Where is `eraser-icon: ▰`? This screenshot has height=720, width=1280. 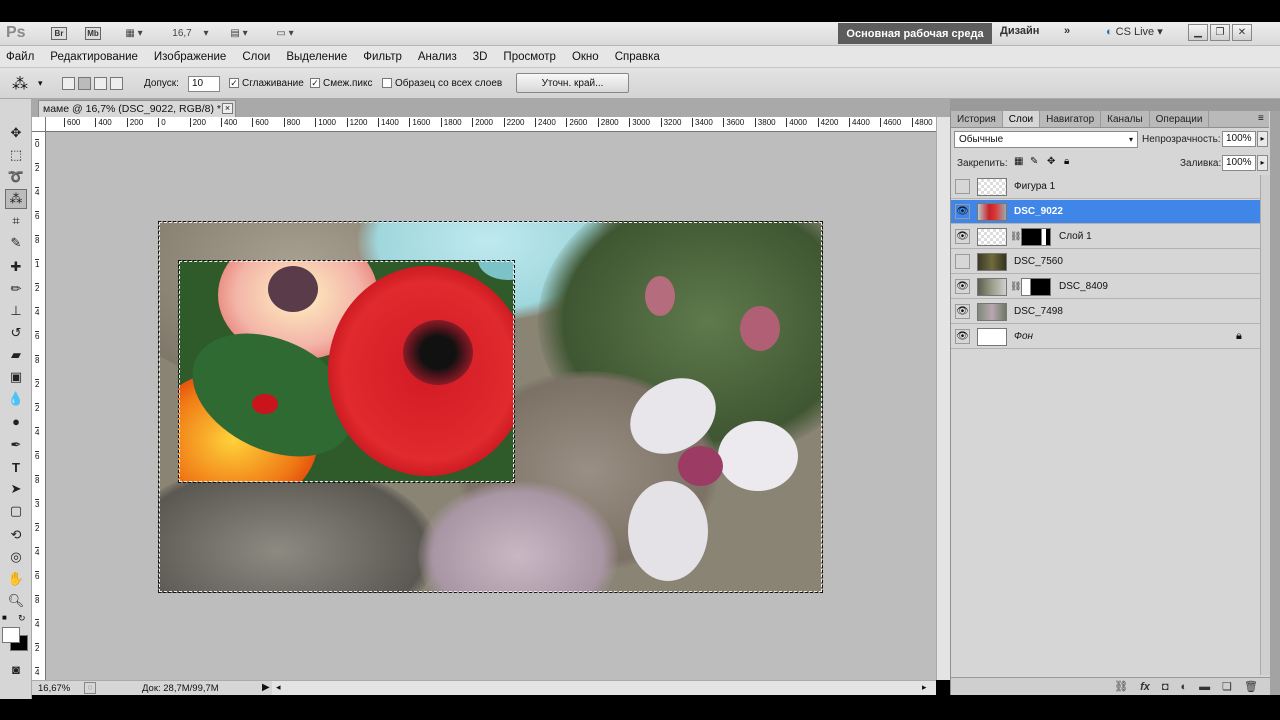
eraser-icon: ▰ is located at coordinates (16, 355).